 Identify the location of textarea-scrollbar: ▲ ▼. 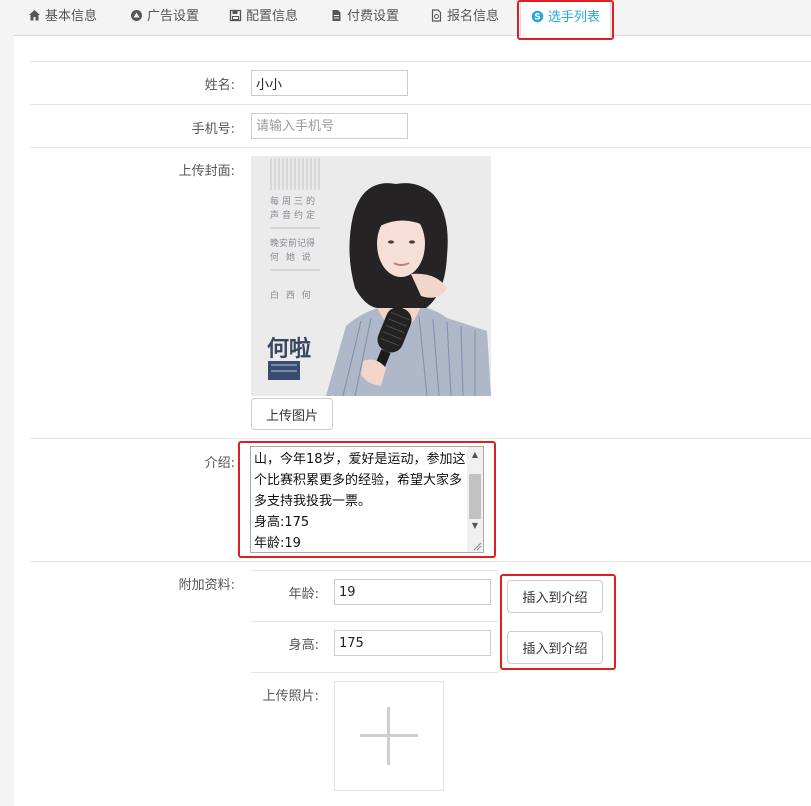
(475, 499).